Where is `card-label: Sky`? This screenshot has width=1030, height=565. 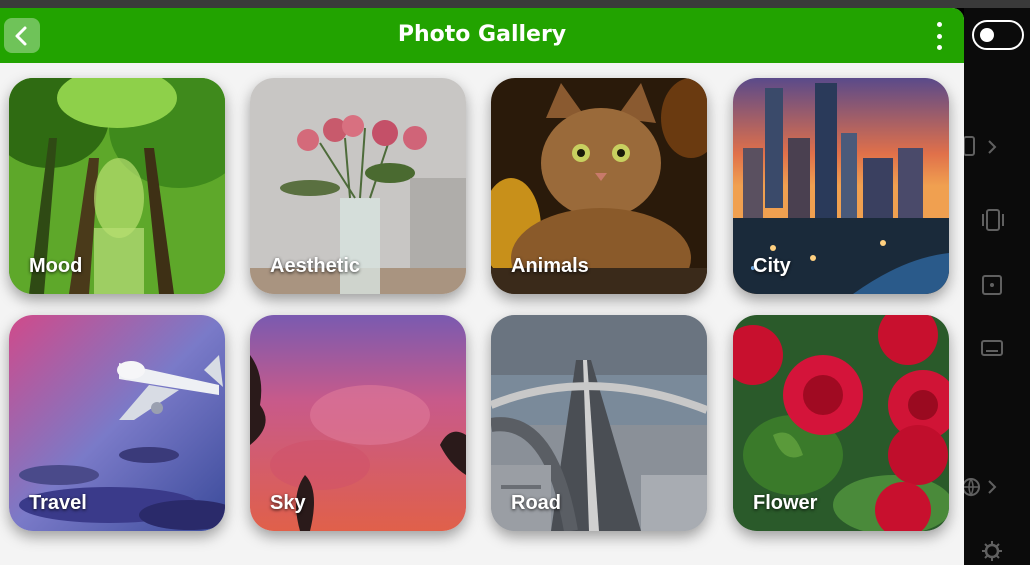
card-label: Sky is located at coordinates (288, 503).